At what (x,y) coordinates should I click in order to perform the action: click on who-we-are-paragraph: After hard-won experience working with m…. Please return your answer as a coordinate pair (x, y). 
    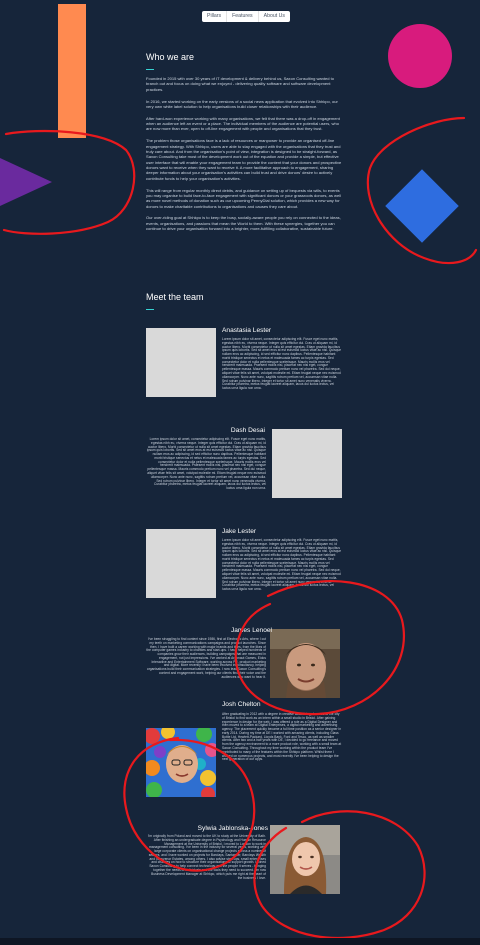
    Looking at the image, I should click on (243, 123).